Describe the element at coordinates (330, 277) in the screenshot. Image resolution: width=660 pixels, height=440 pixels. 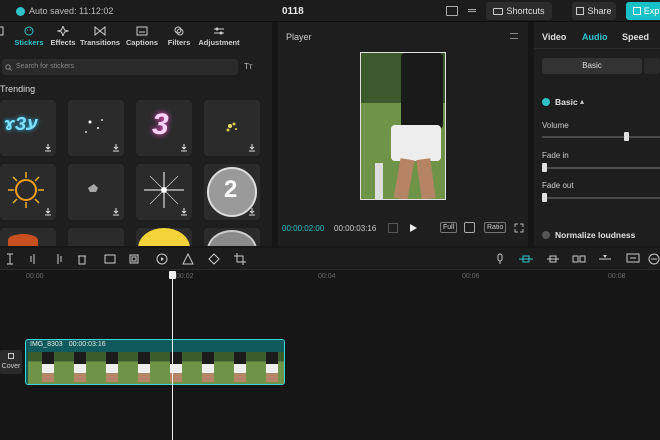
I see `timeline-ruler: 00:00 00:02 00:04 00:06 00:08` at that location.